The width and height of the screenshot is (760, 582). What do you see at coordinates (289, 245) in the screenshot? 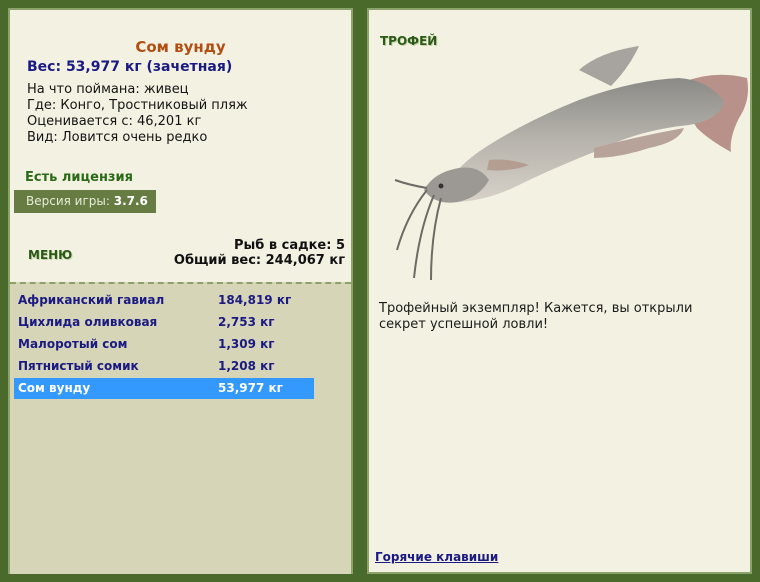
I see `cage-count: Рыб в садке: 5` at bounding box center [289, 245].